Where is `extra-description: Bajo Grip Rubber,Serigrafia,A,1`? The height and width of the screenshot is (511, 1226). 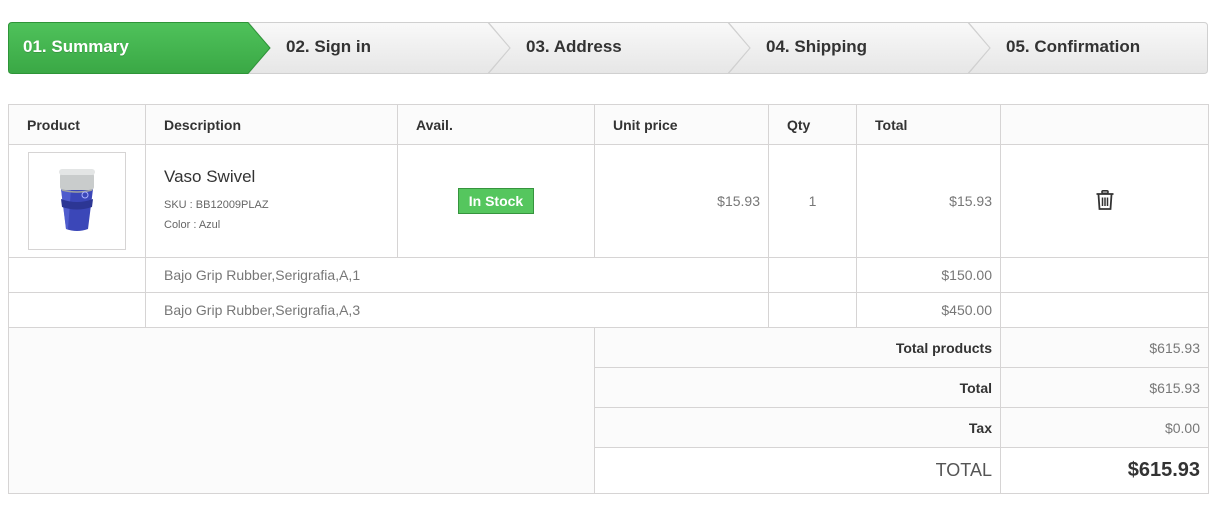
extra-description: Bajo Grip Rubber,Serigrafia,A,1 is located at coordinates (457, 275).